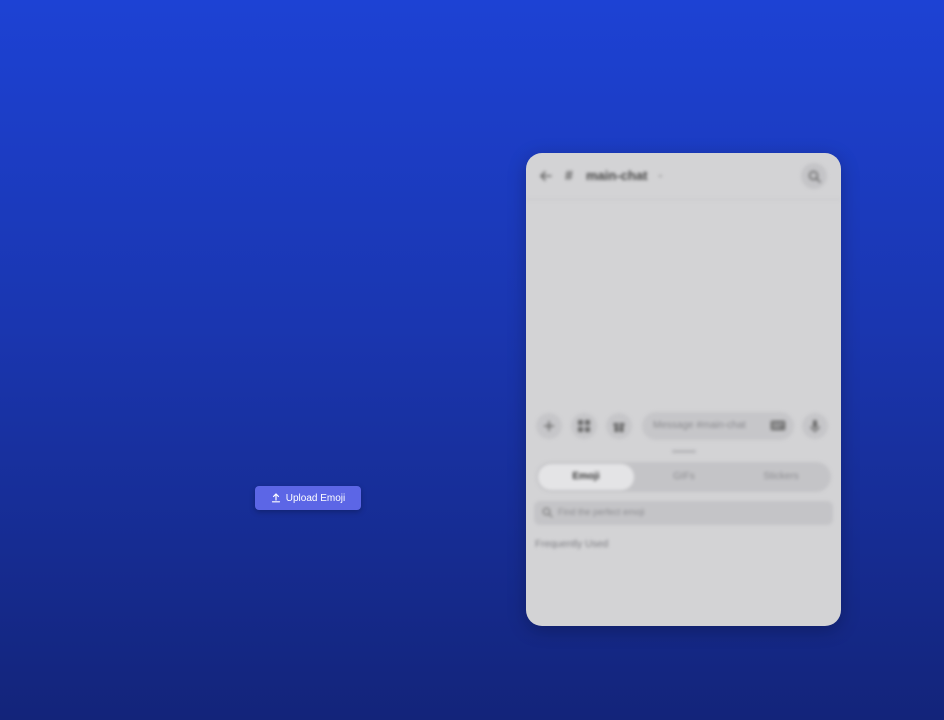 This screenshot has width=944, height=720. What do you see at coordinates (781, 477) in the screenshot?
I see `tab-stickers: Stickers` at bounding box center [781, 477].